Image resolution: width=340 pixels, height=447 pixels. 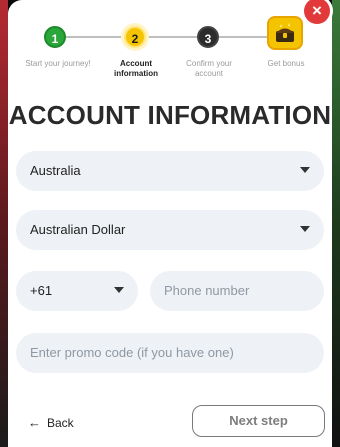 I want to click on step-1-indicator: 1, so click(x=55, y=37).